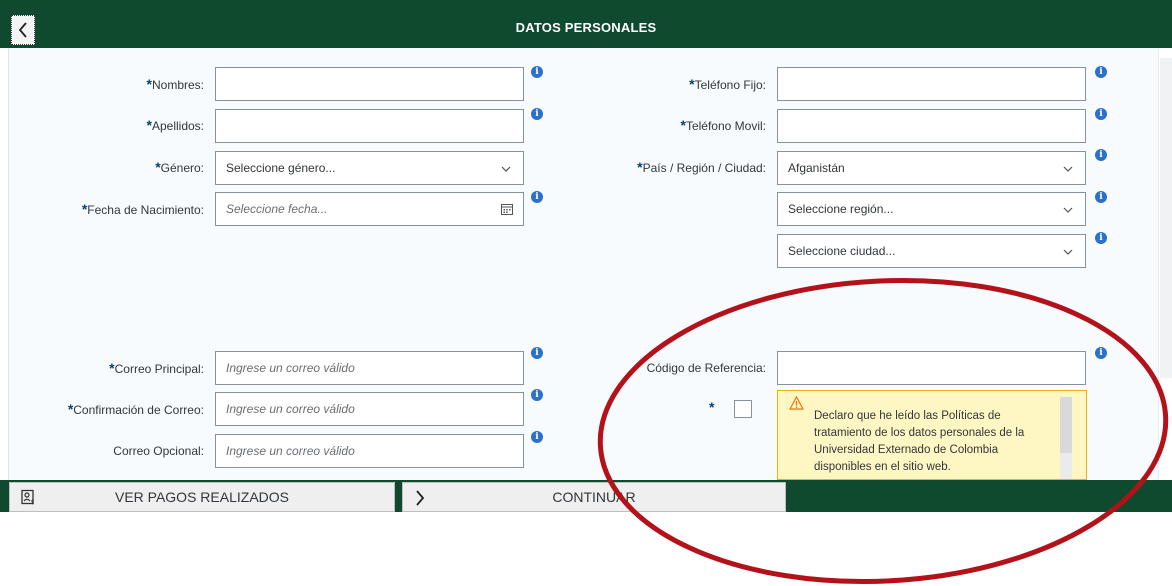 This screenshot has width=1172, height=586. Describe the element at coordinates (816, 168) in the screenshot. I see `pais-selected-value: Afganistán` at that location.